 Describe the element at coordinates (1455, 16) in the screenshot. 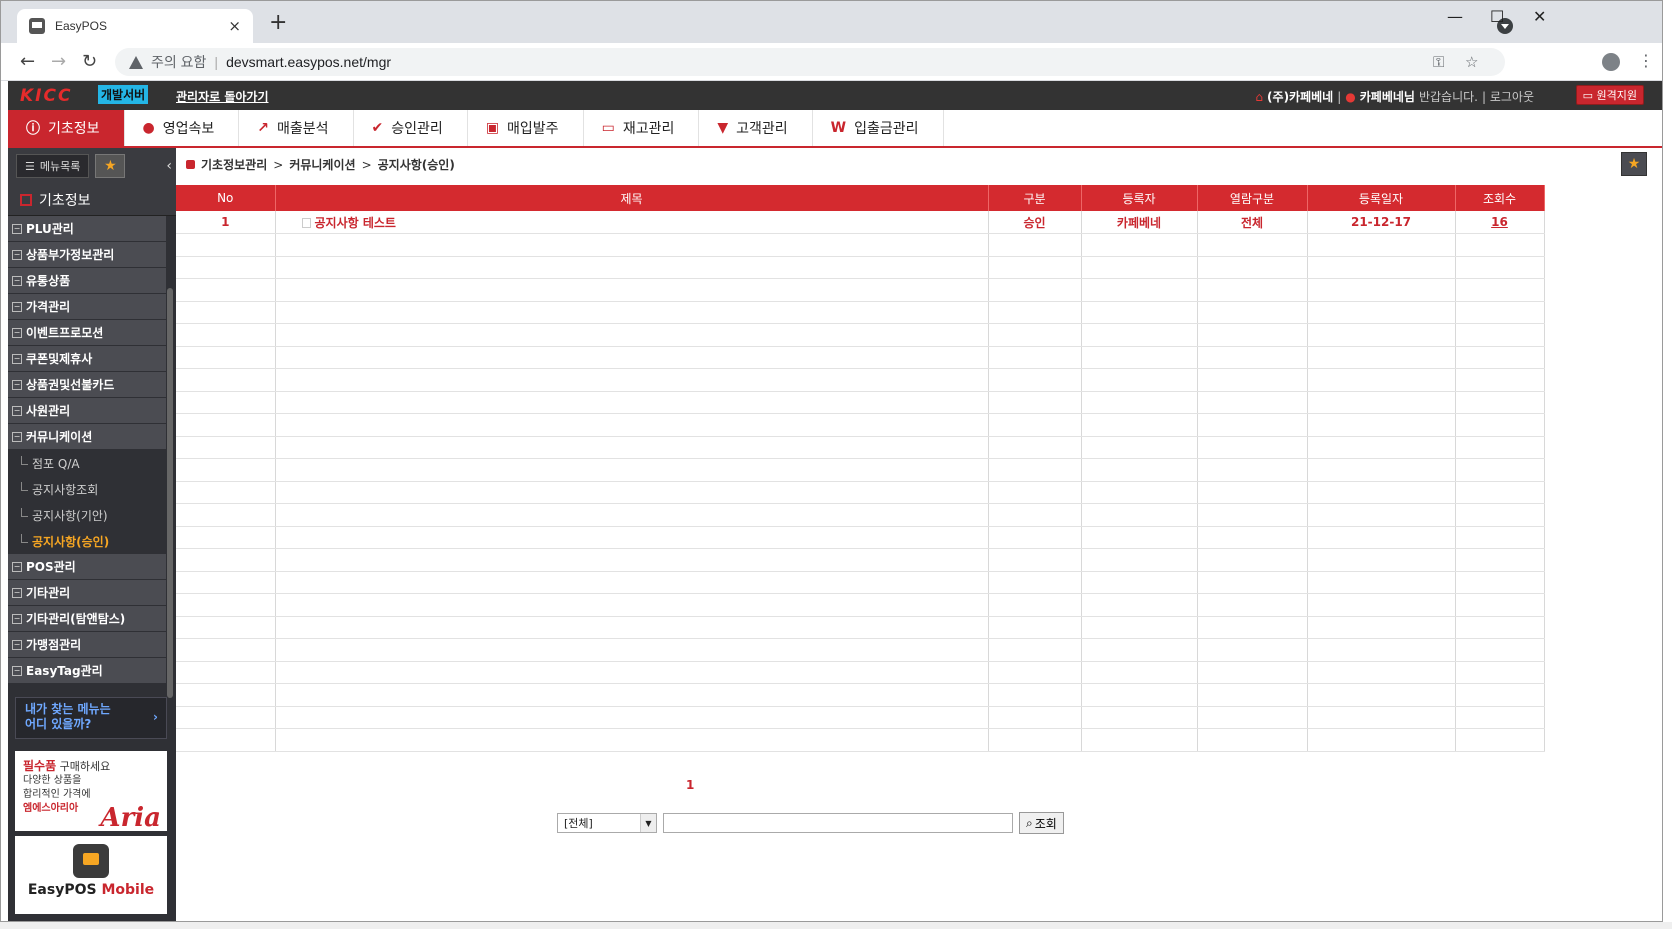

I see `minimize-button: —` at that location.